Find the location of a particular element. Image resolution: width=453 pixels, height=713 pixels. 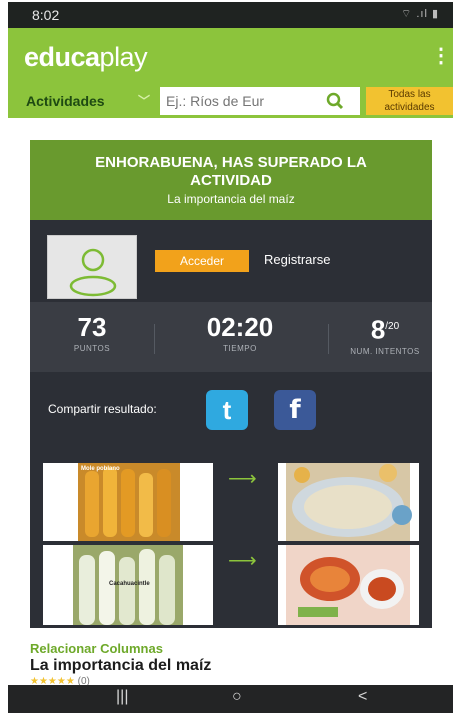

tile-caption: Mole poblano is located at coordinates (100, 469).